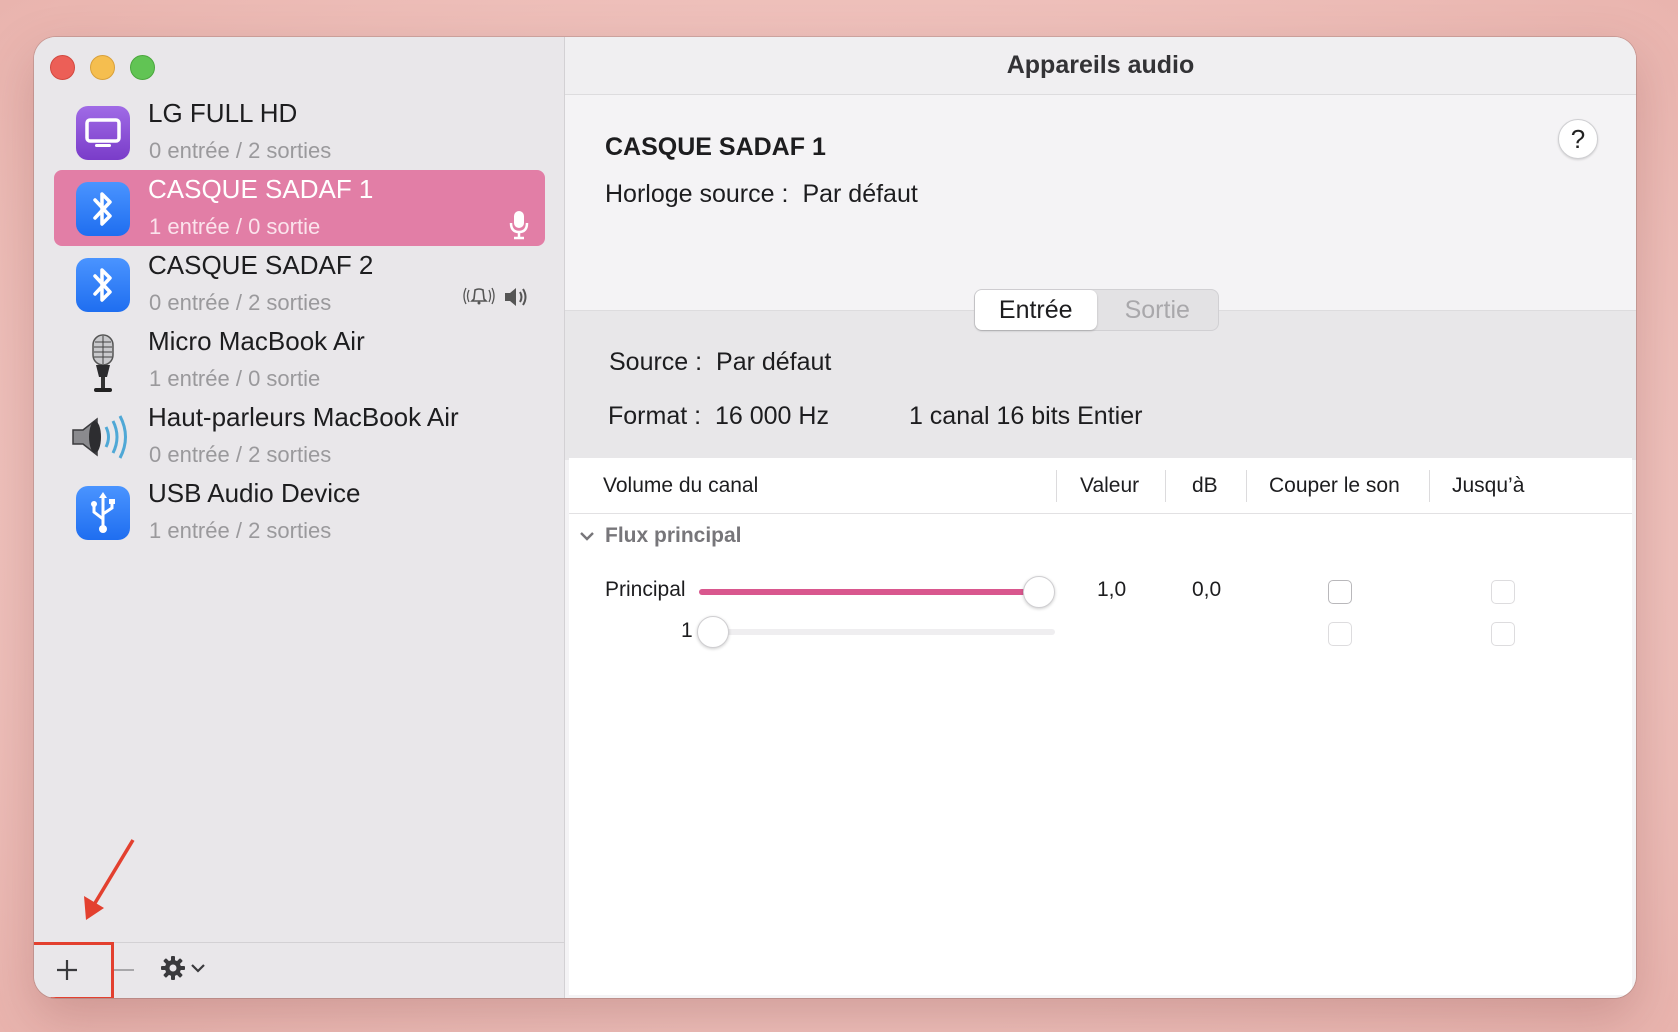  I want to click on display-icon, so click(103, 133).